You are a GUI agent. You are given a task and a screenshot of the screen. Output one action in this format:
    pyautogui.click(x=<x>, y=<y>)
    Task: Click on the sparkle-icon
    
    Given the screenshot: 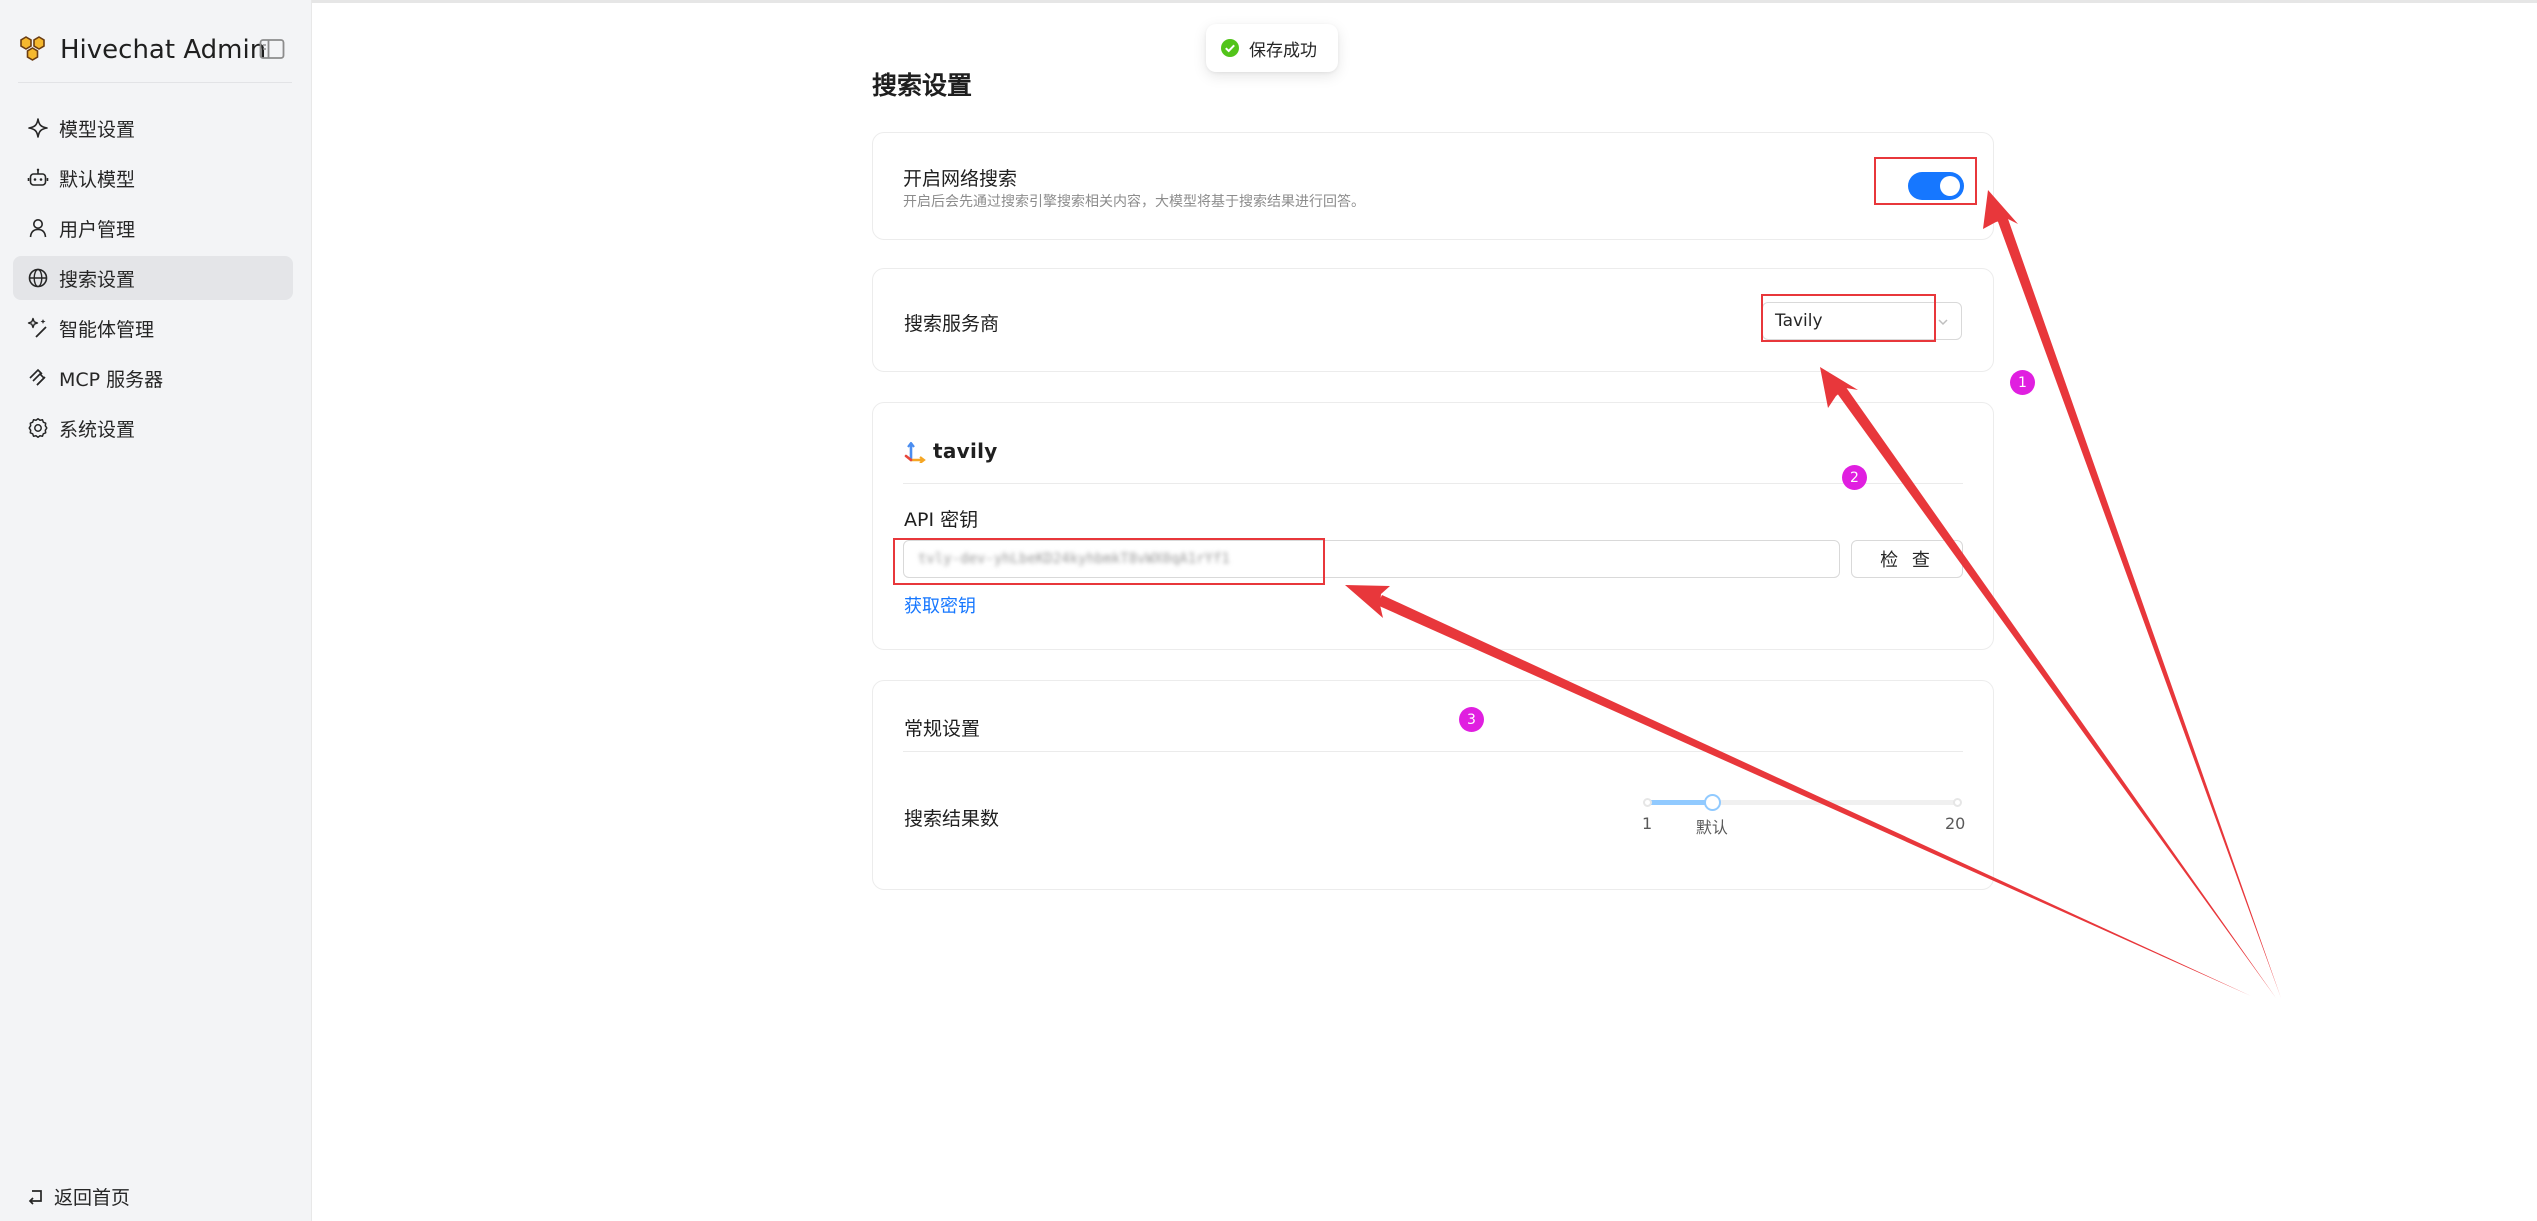 What is the action you would take?
    pyautogui.click(x=38, y=128)
    